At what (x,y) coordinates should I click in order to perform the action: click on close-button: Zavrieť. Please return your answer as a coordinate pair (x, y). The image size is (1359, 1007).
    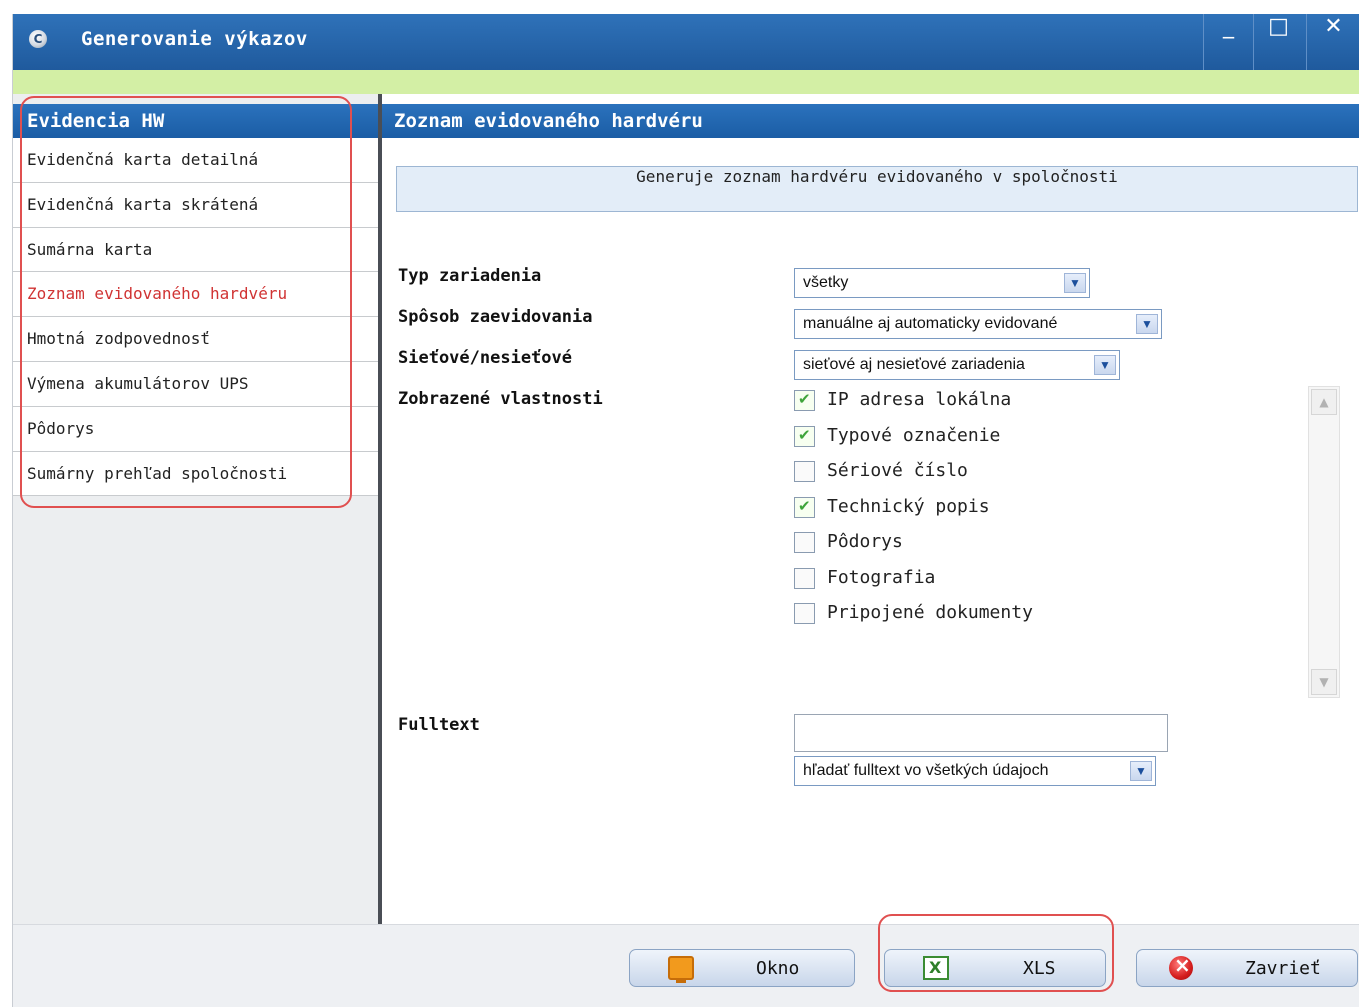
    Looking at the image, I should click on (1247, 968).